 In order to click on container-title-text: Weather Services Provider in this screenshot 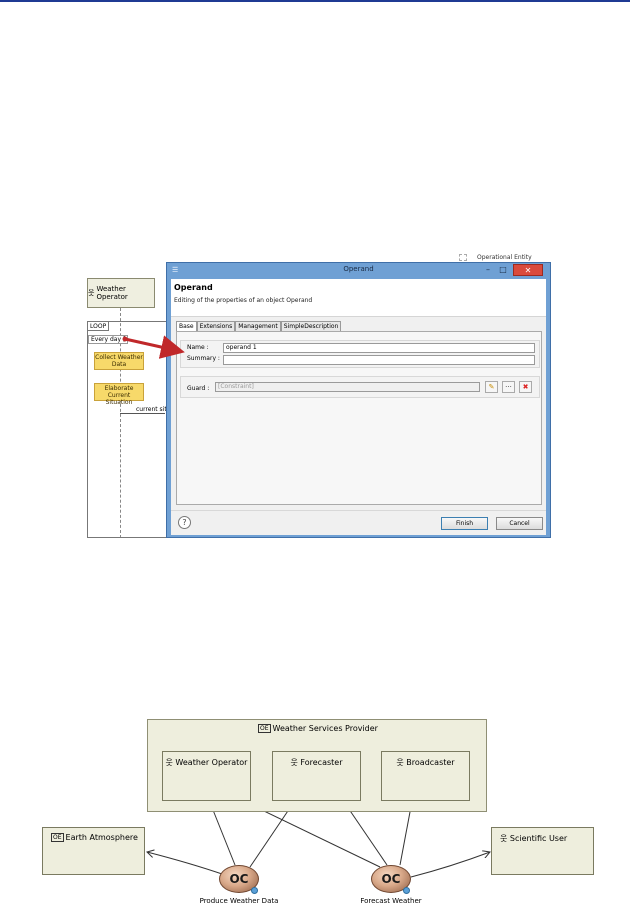, I will do `click(325, 728)`.